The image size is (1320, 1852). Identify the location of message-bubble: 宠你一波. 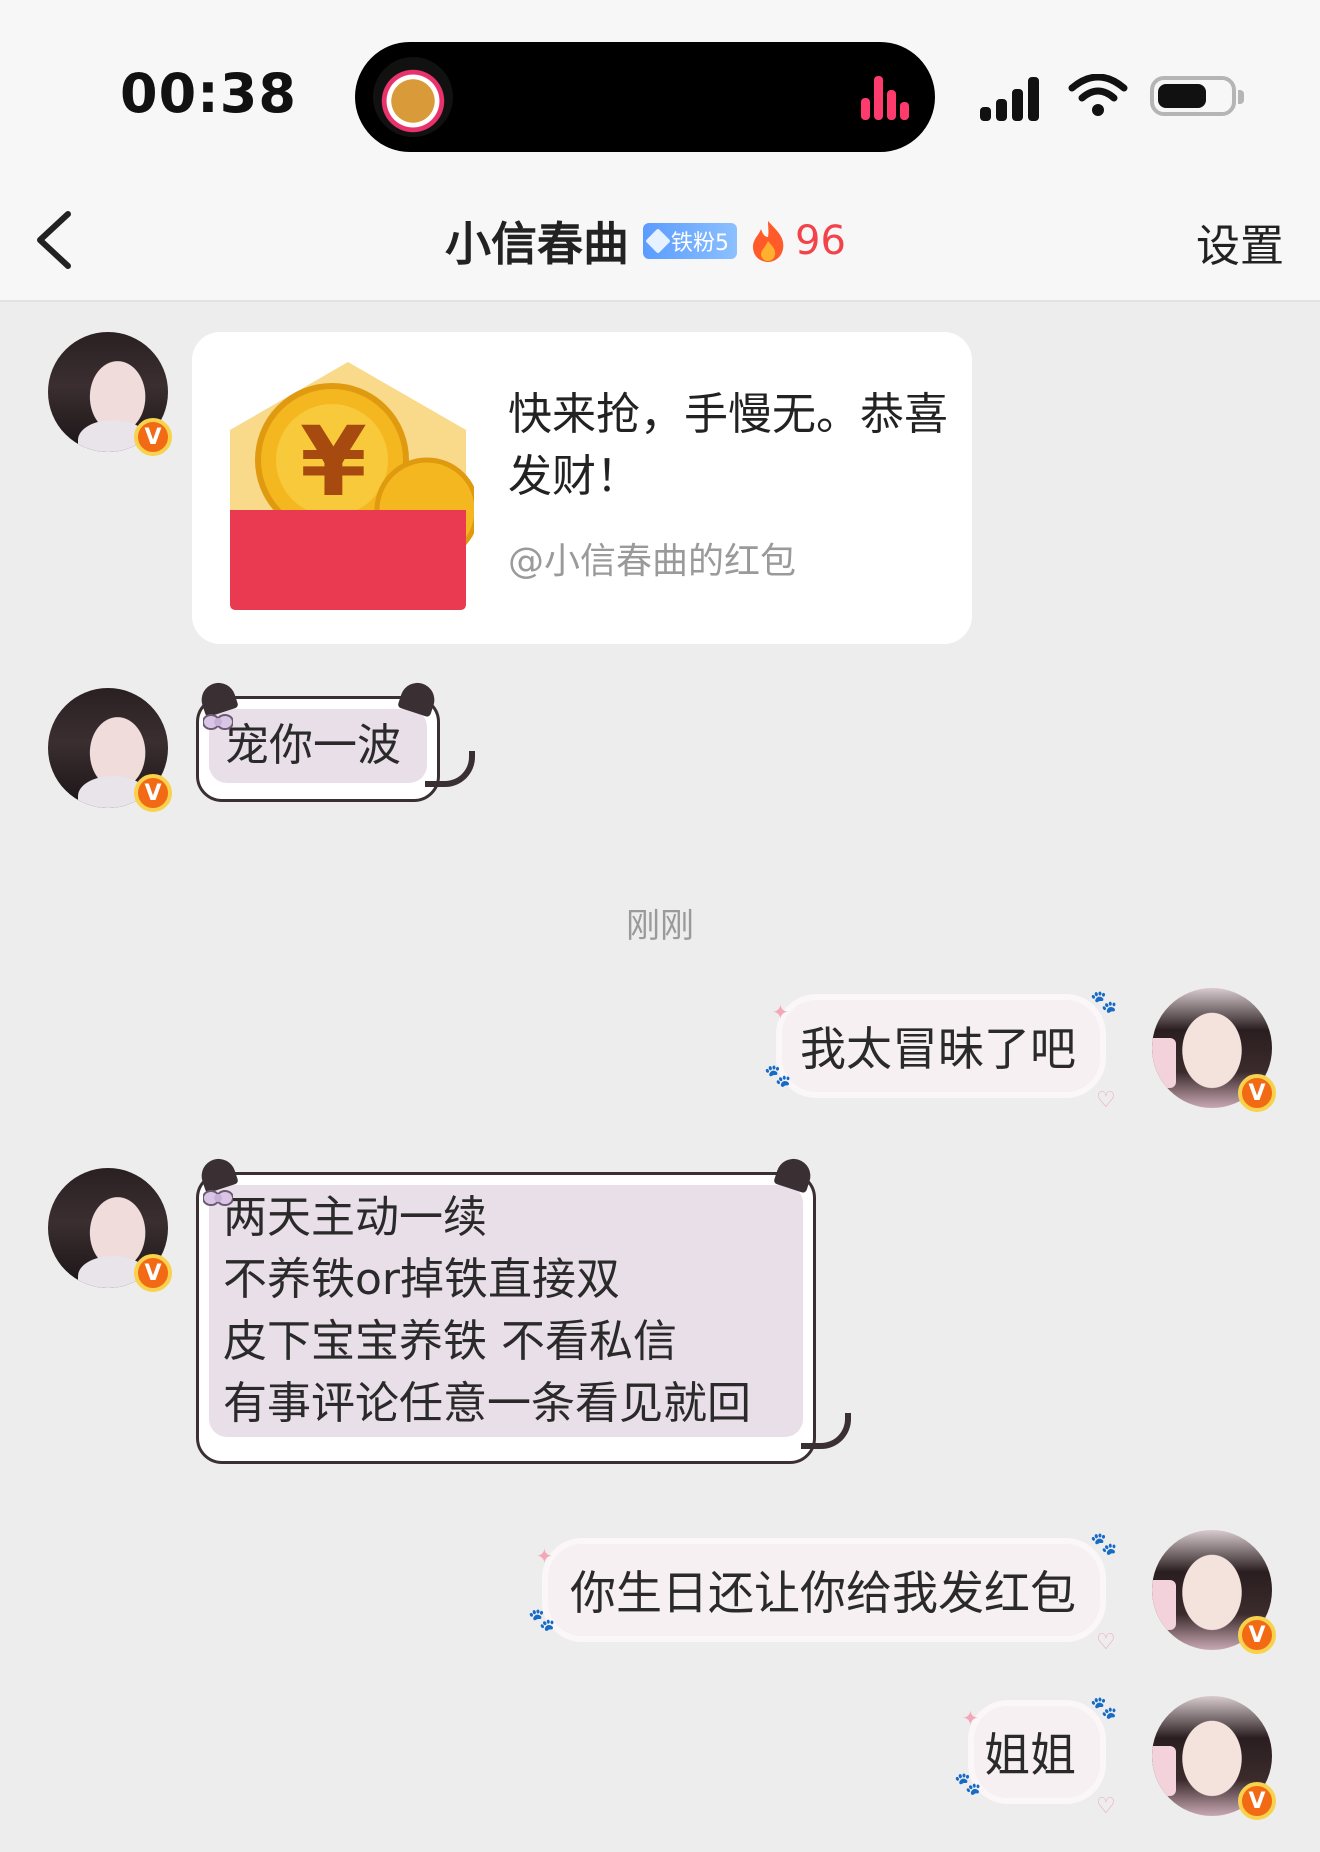
(335, 740).